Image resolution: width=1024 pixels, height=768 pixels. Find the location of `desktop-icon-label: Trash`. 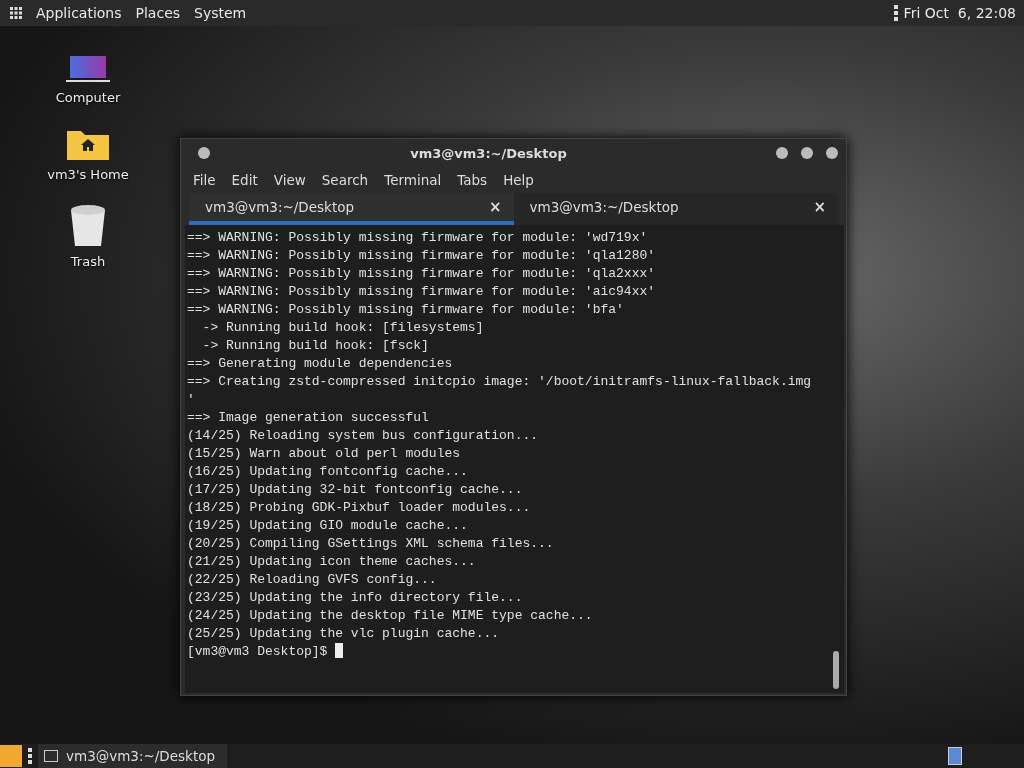

desktop-icon-label: Trash is located at coordinates (88, 261).